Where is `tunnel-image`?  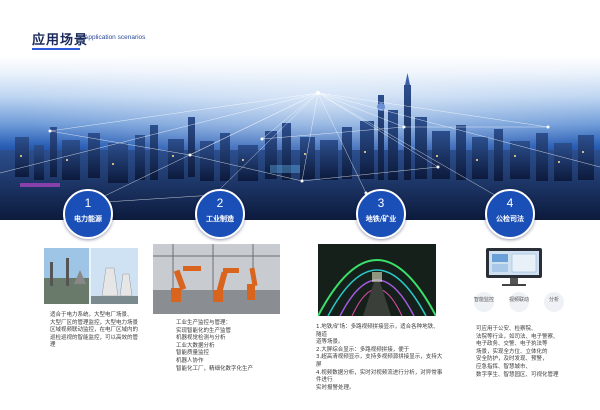 tunnel-image is located at coordinates (377, 280).